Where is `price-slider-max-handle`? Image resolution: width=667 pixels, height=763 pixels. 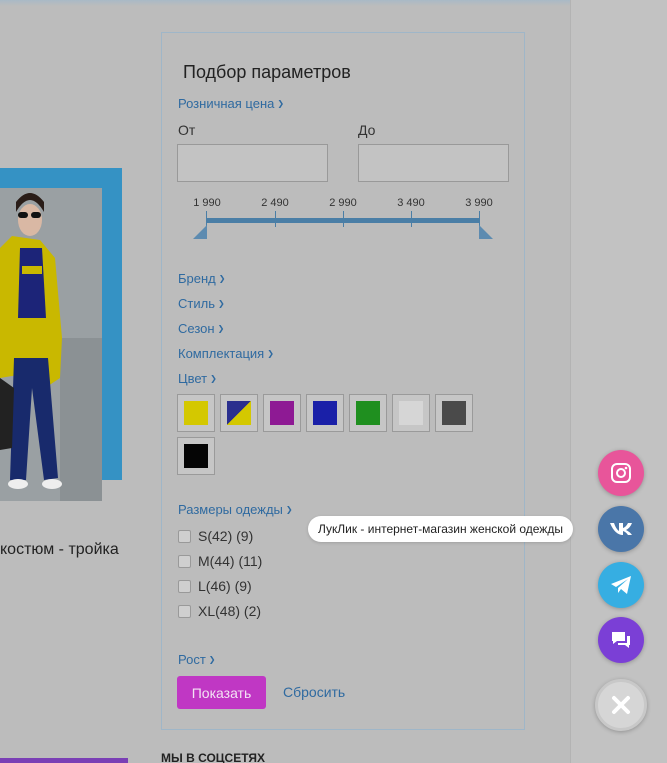
price-slider-max-handle is located at coordinates (486, 232).